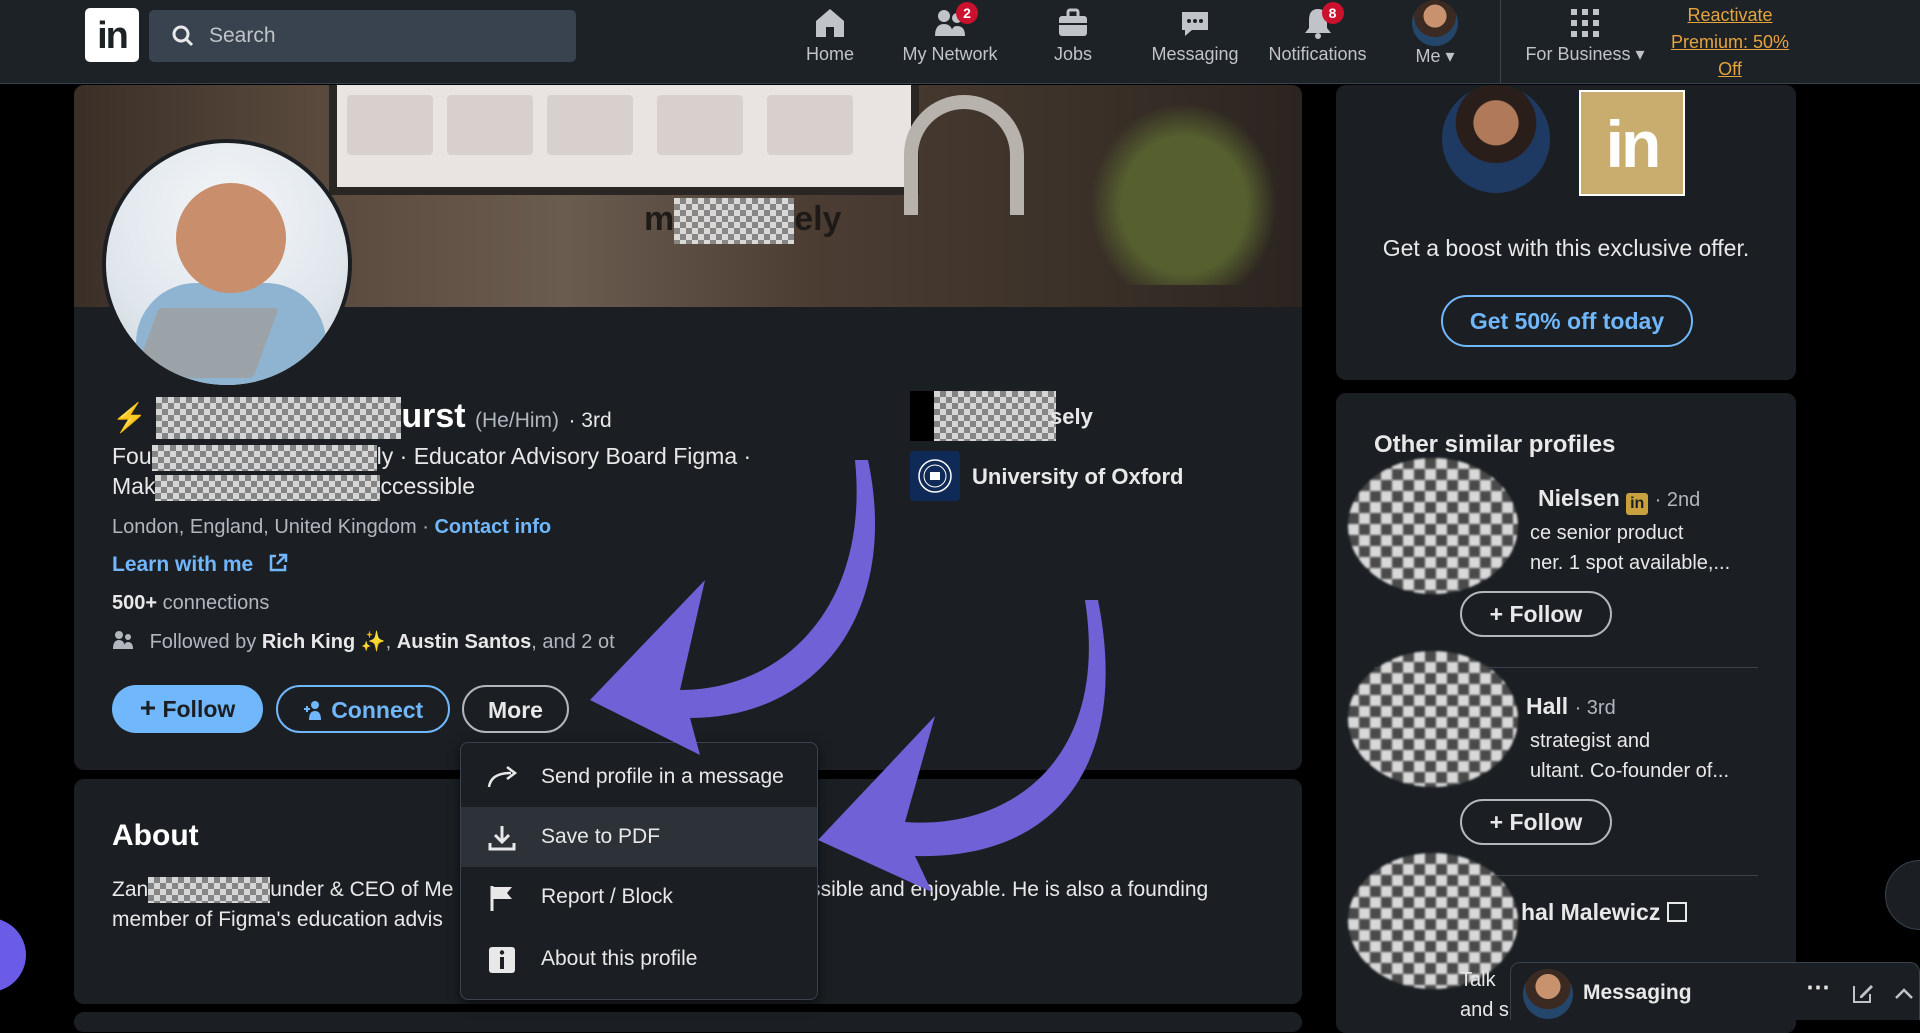 The height and width of the screenshot is (1033, 1920). What do you see at coordinates (967, 13) in the screenshot?
I see `network-badge: 2` at bounding box center [967, 13].